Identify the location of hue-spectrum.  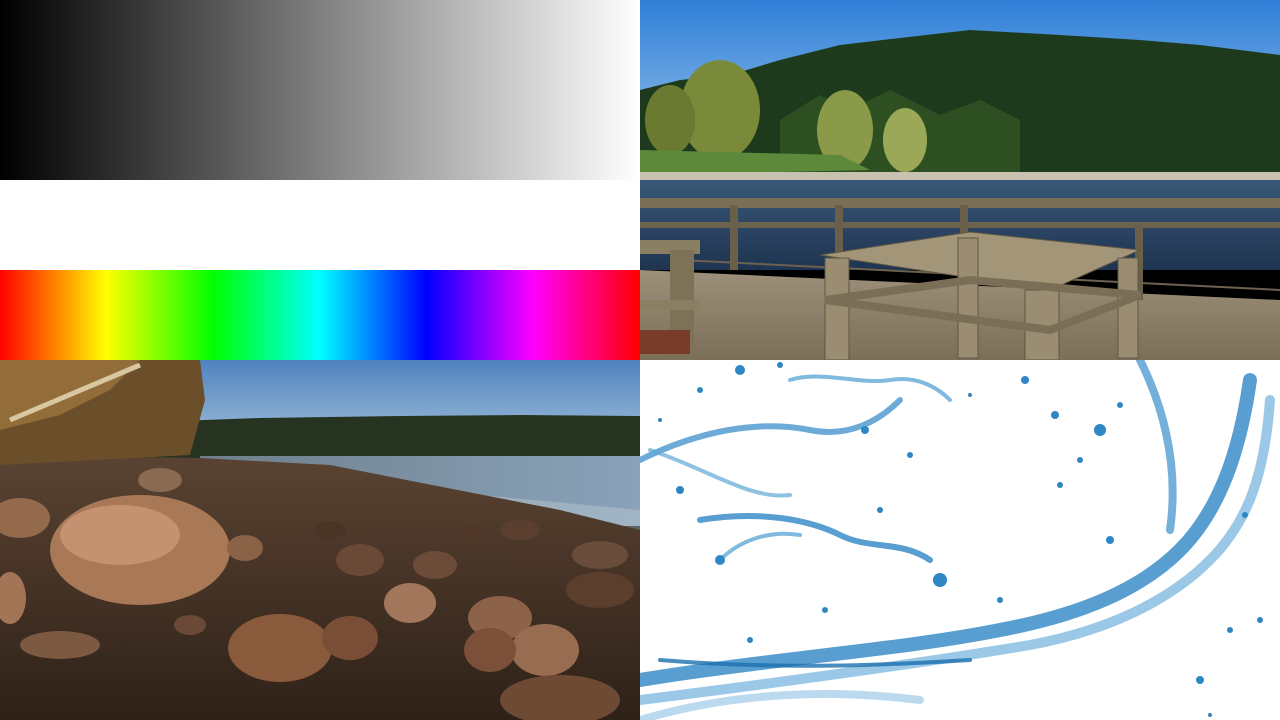
(320, 315).